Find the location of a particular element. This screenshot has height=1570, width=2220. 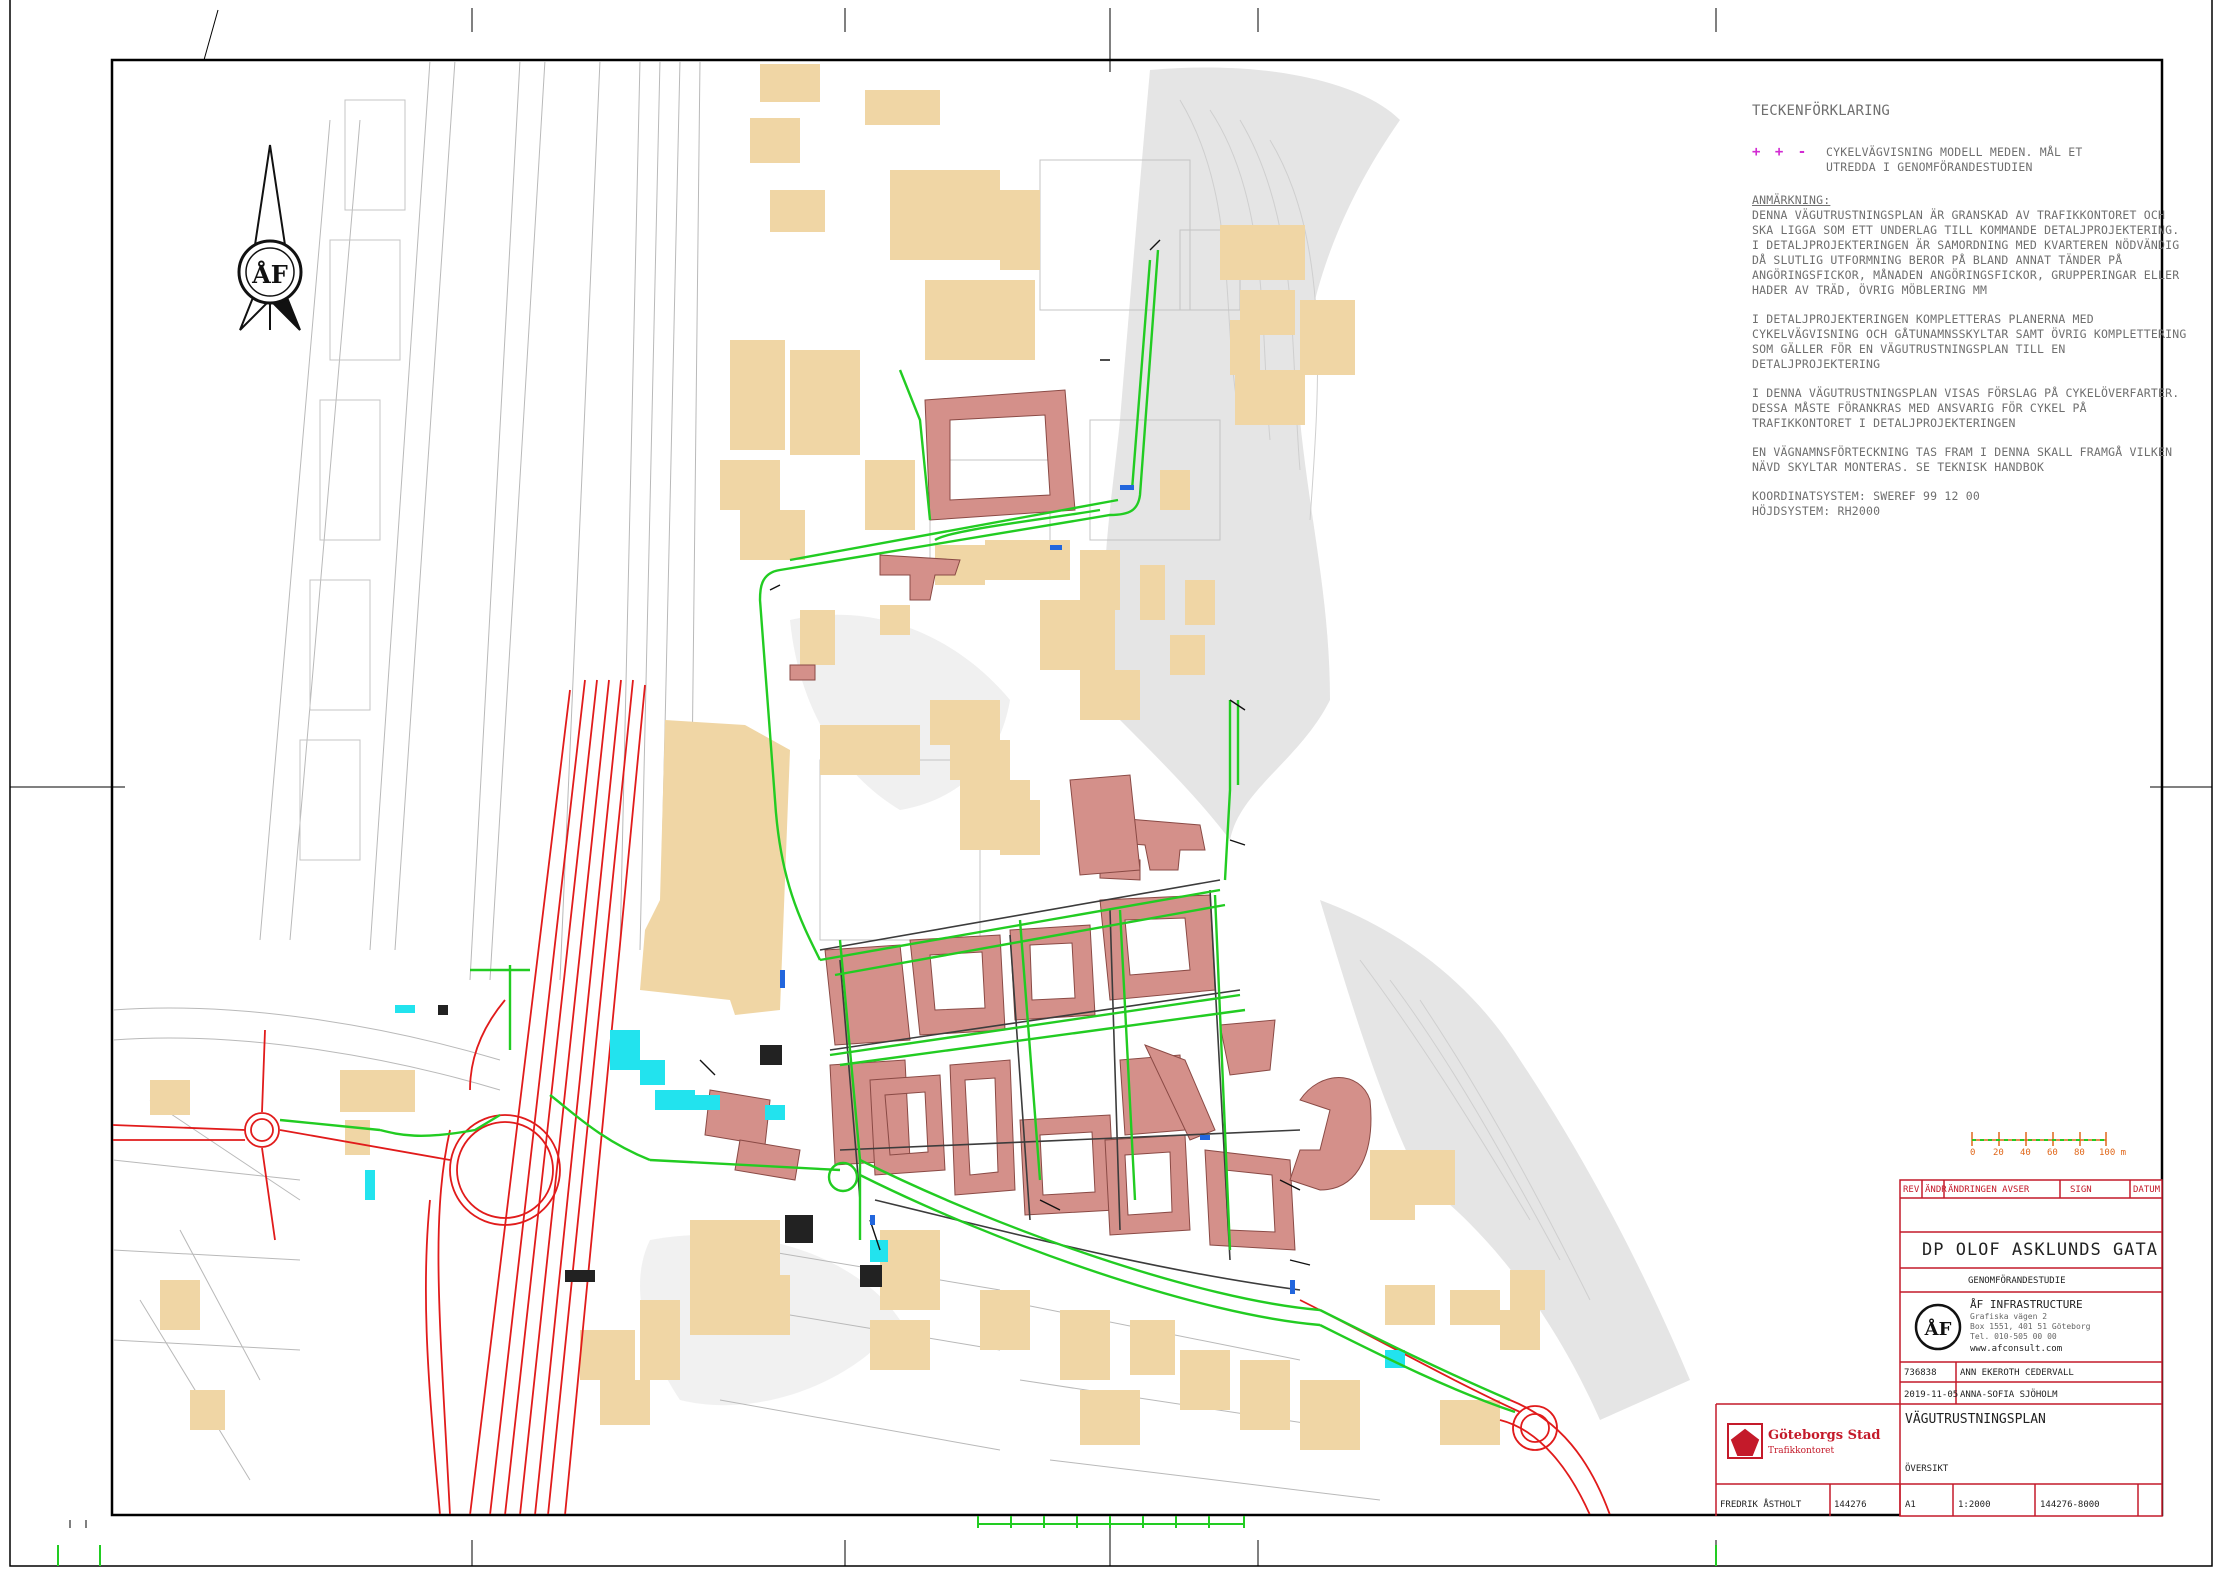

consultant-address-1: Grafiska vägen 2 is located at coordinates (2009, 1316).